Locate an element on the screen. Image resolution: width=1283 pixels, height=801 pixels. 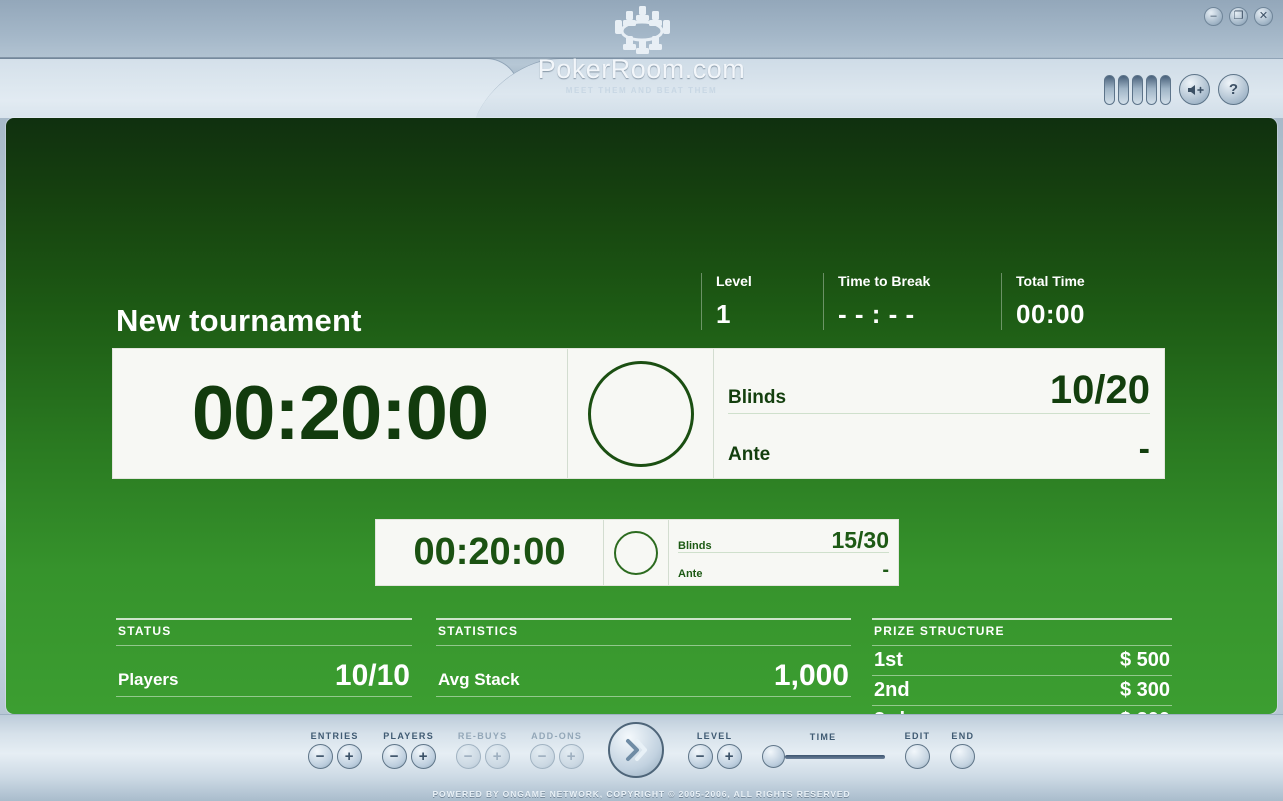
level-toolbar-label: LEVEL is located at coordinates (714, 736).